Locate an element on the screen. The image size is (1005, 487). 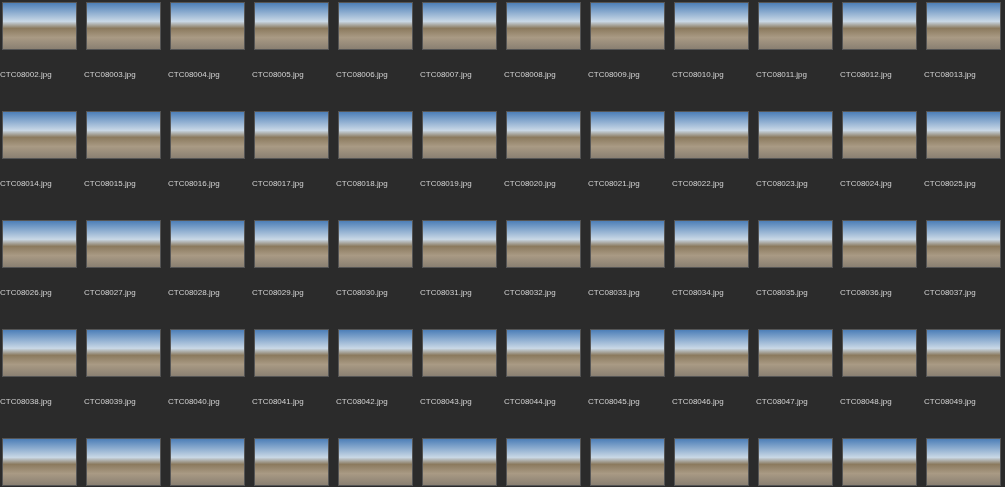
file-name: CTC08013.jpg is located at coordinates (950, 75).